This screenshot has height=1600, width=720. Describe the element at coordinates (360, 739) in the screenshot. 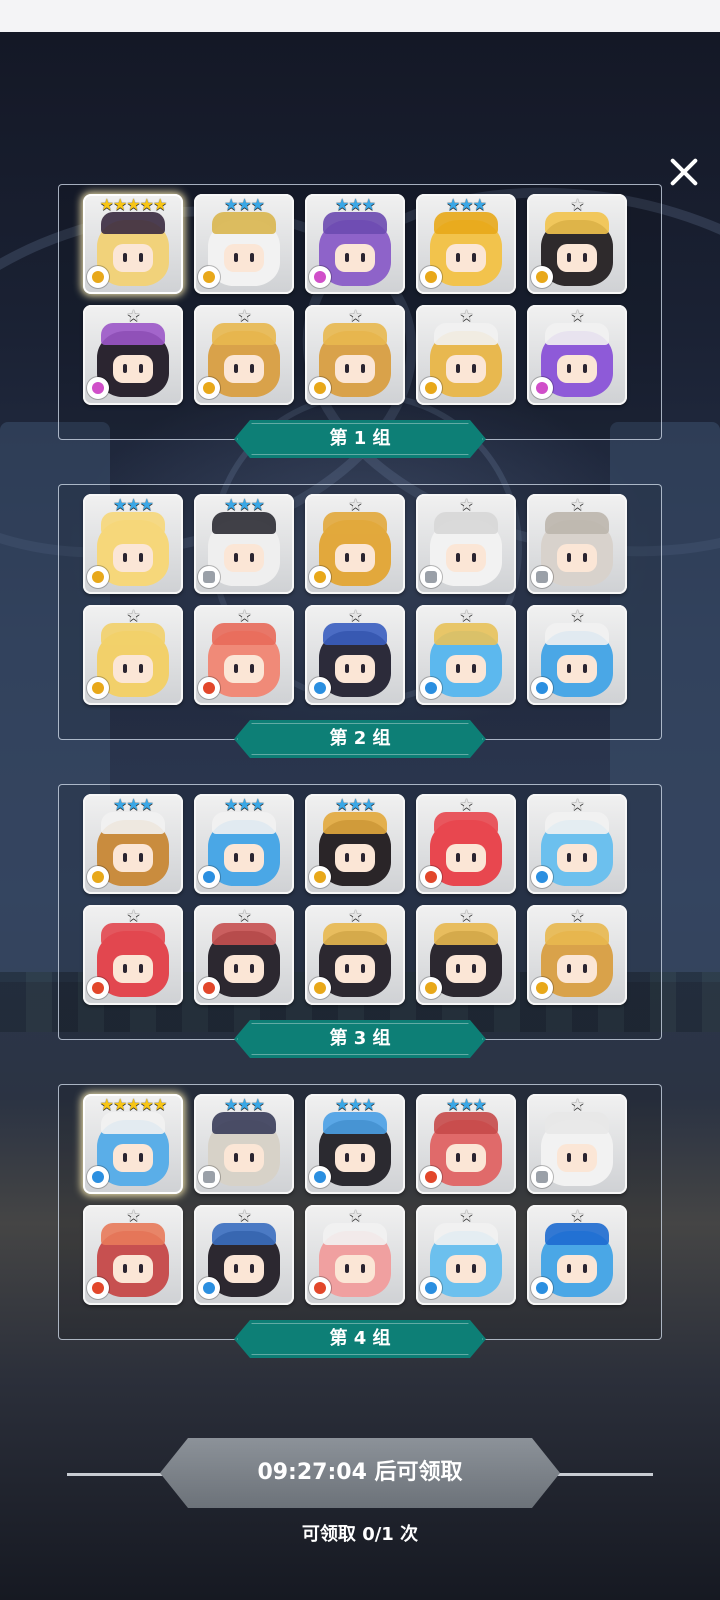

I see `group-label: 第 2 组` at that location.